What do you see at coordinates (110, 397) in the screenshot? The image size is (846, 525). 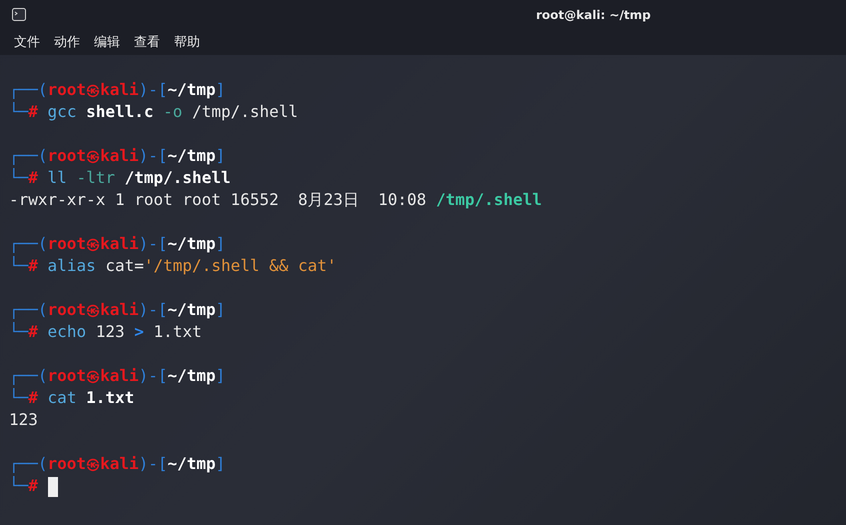 I see `file-argument: 1.txt` at bounding box center [110, 397].